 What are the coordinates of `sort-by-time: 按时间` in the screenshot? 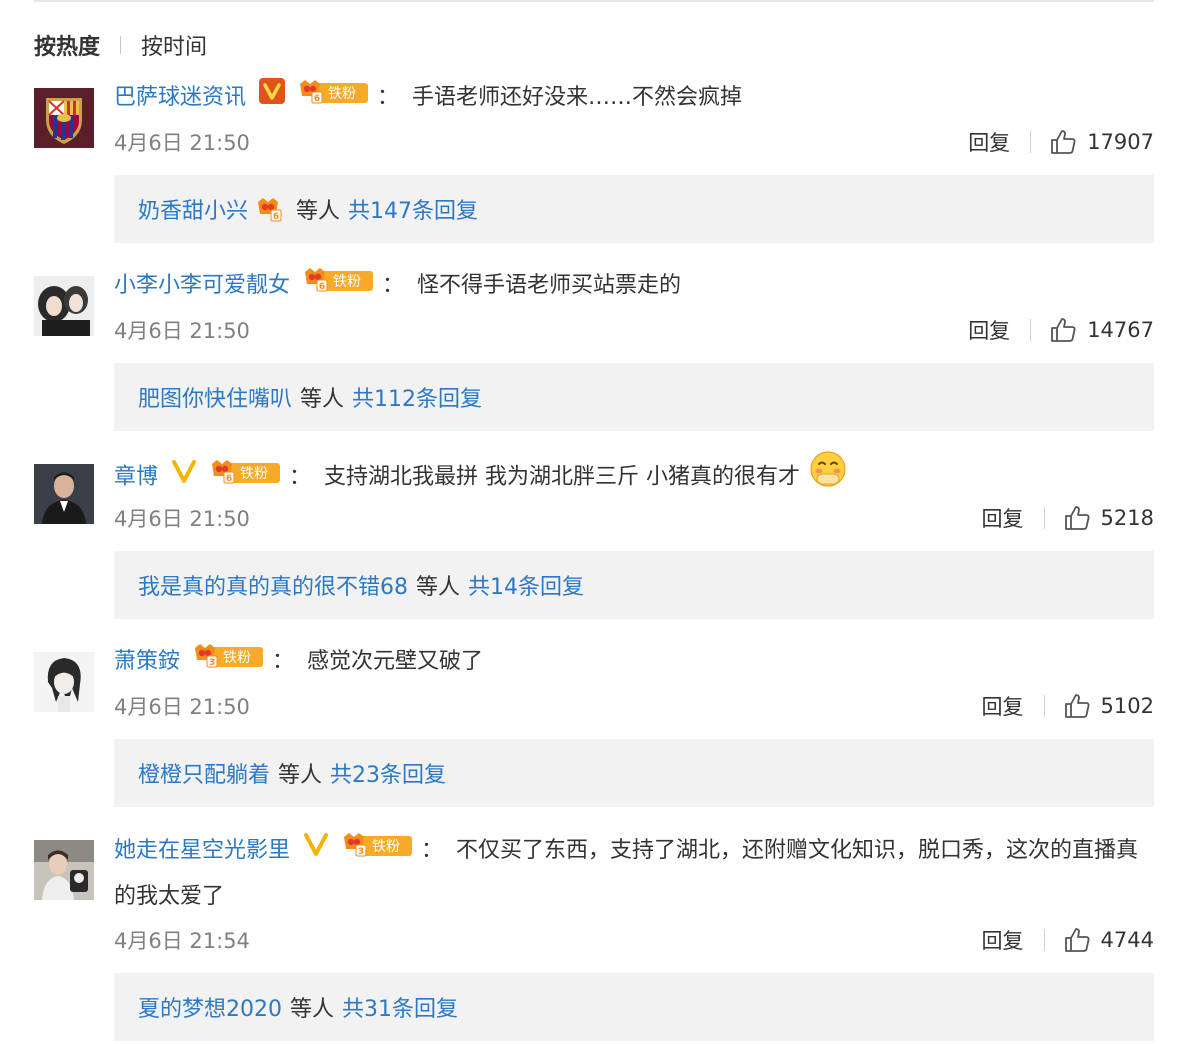 It's located at (174, 45).